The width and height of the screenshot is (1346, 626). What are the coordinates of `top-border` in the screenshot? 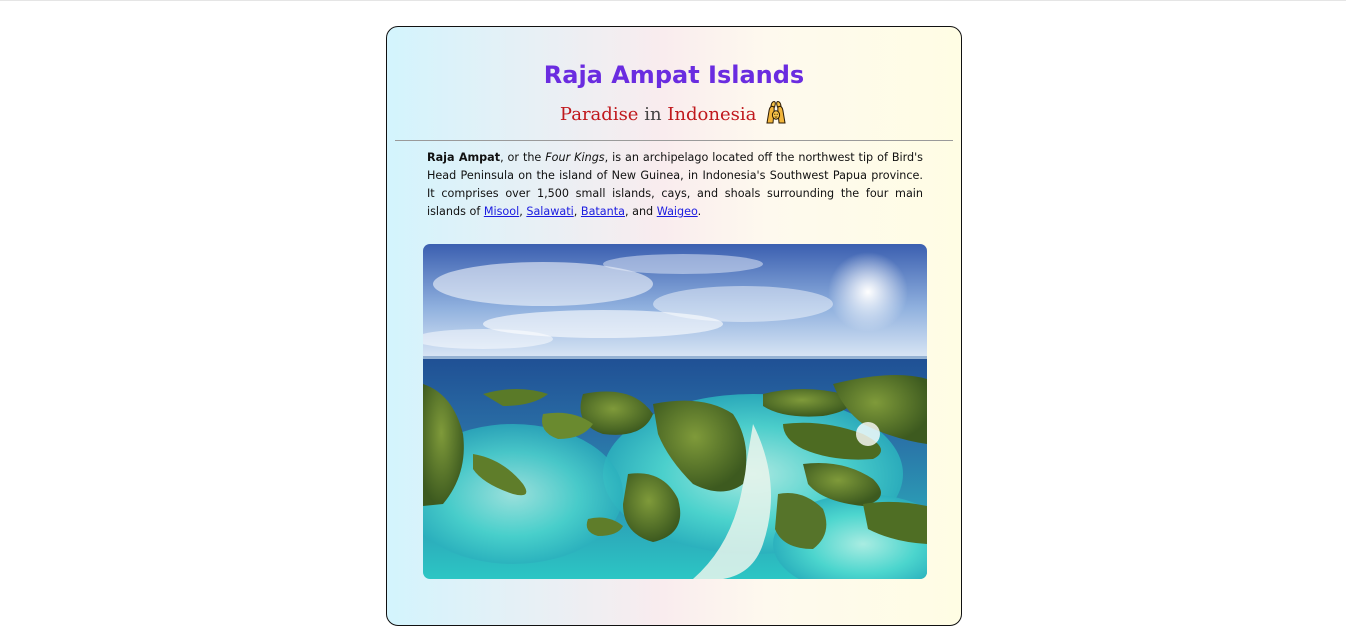 It's located at (673, 0).